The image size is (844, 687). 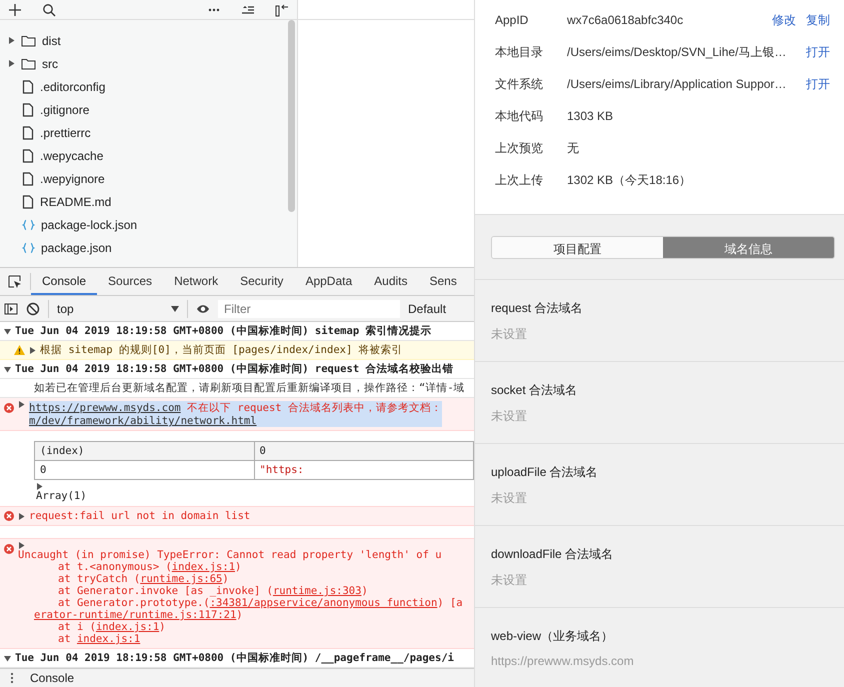 What do you see at coordinates (282, 9) in the screenshot?
I see `collapse-panel-icon` at bounding box center [282, 9].